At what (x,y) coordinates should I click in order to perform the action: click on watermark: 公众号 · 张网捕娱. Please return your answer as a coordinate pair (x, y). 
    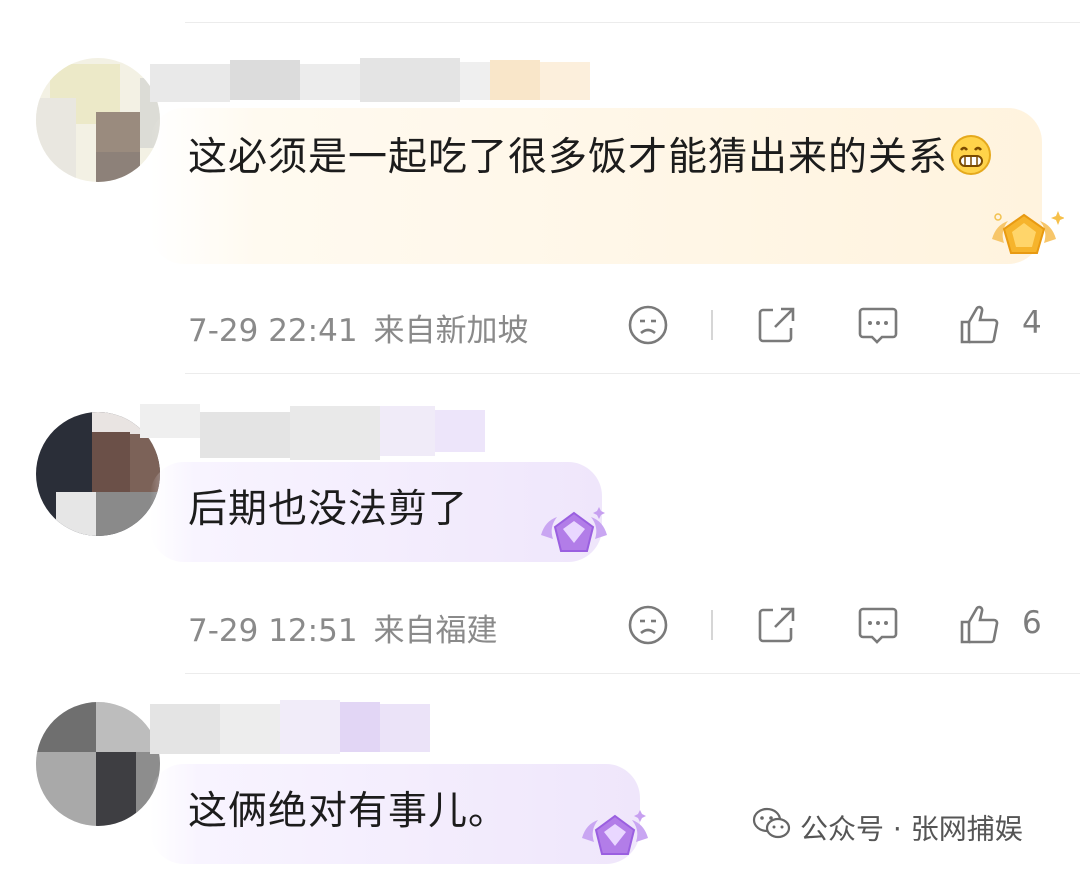
    Looking at the image, I should click on (887, 827).